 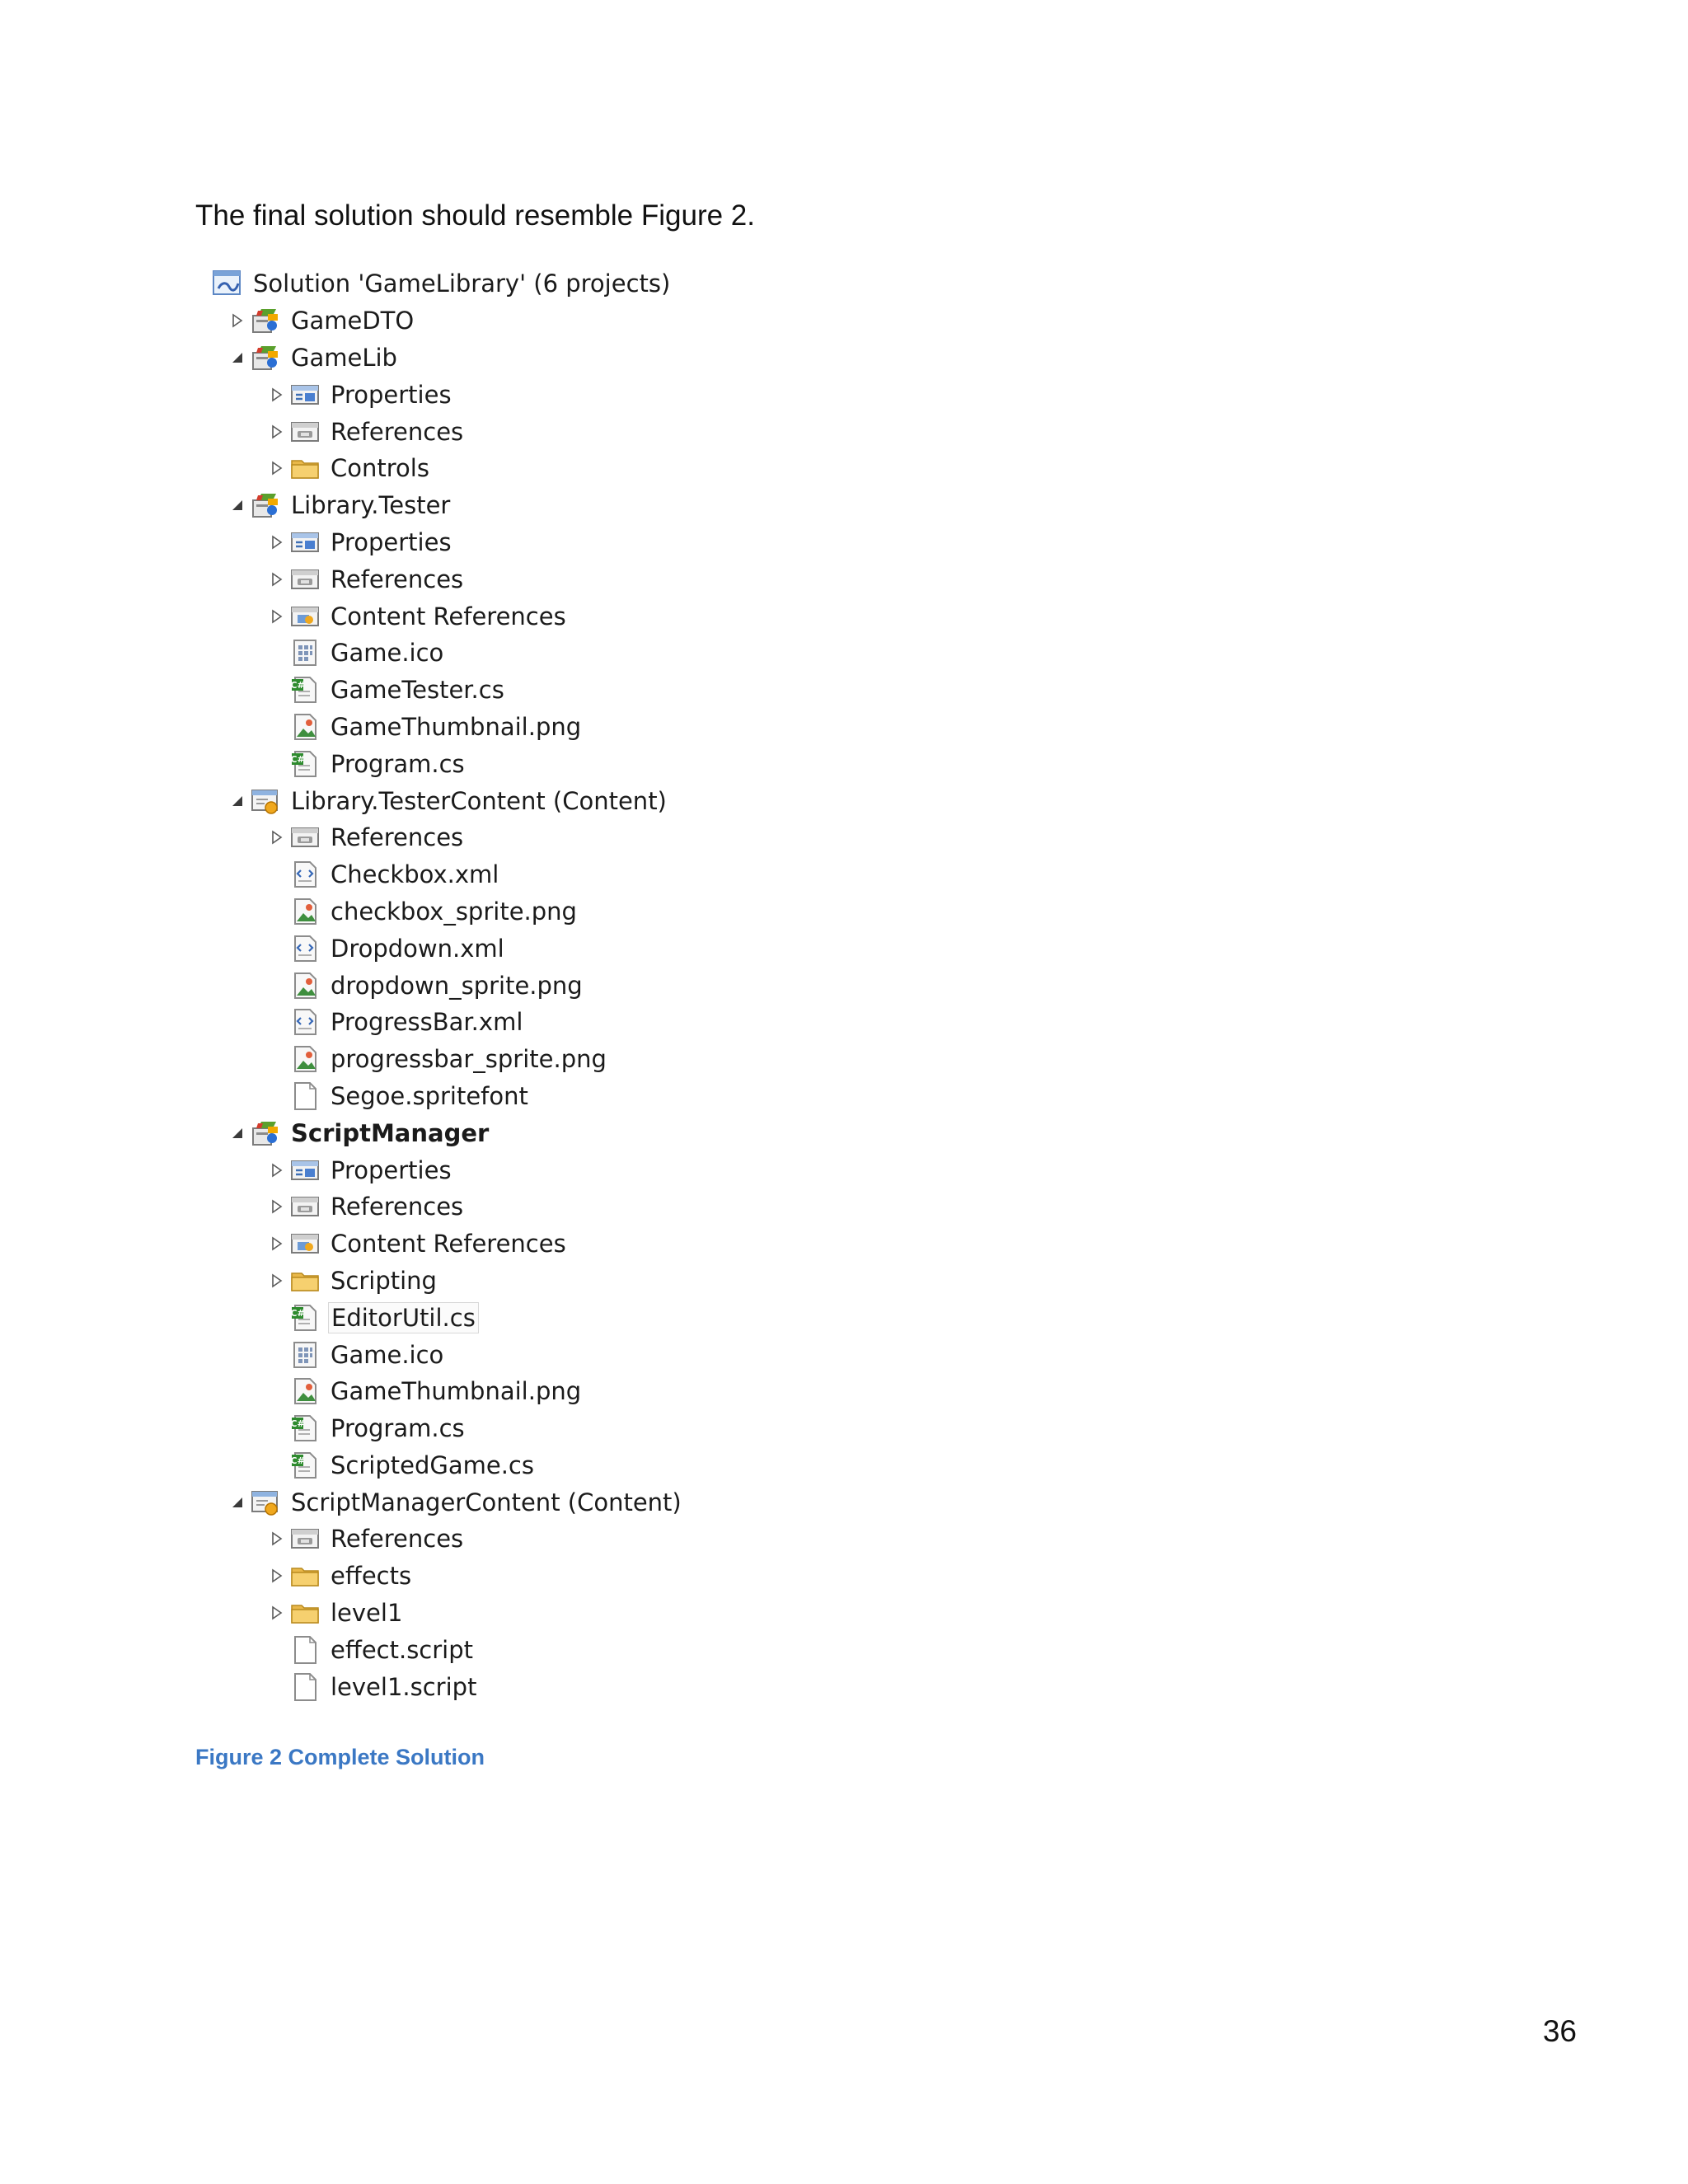 What do you see at coordinates (404, 1686) in the screenshot?
I see `tree-item-label: level1.script` at bounding box center [404, 1686].